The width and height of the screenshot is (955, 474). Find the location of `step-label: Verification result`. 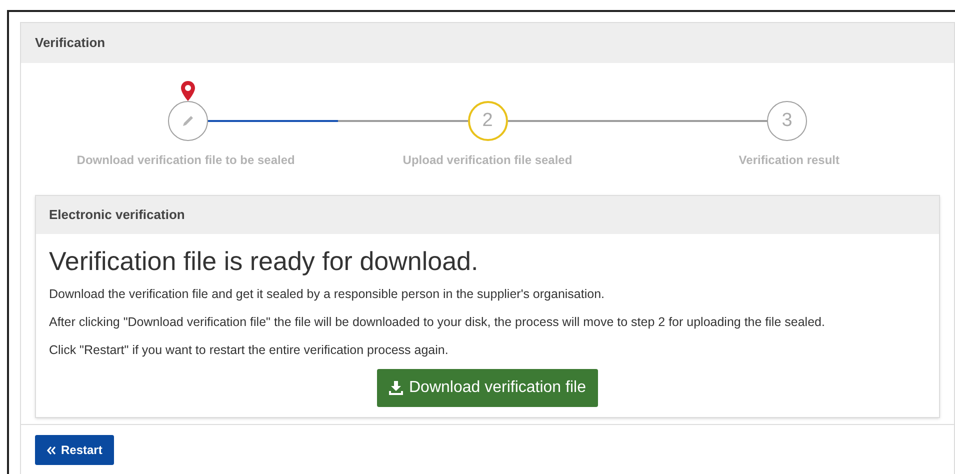

step-label: Verification result is located at coordinates (789, 160).